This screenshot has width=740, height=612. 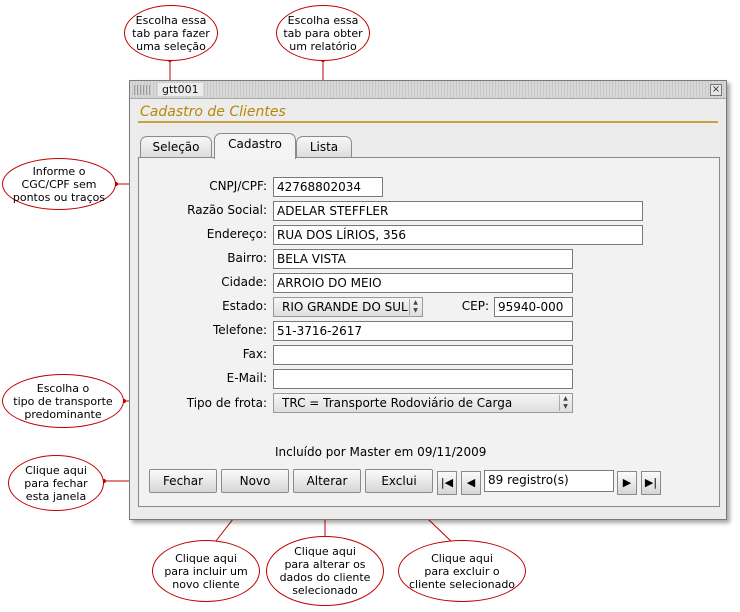 What do you see at coordinates (59, 184) in the screenshot?
I see `callout-cnpj: Informe o CGC/CPF sem pontos ou traços` at bounding box center [59, 184].